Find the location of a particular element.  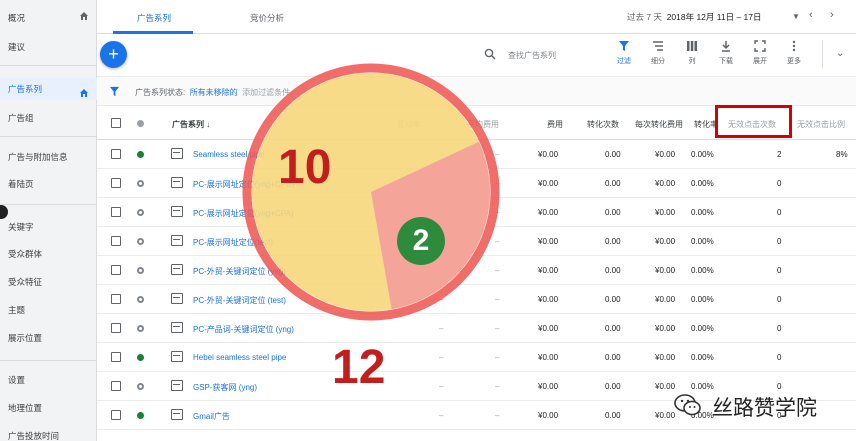

search-input: 查找广告系列 is located at coordinates (532, 55).